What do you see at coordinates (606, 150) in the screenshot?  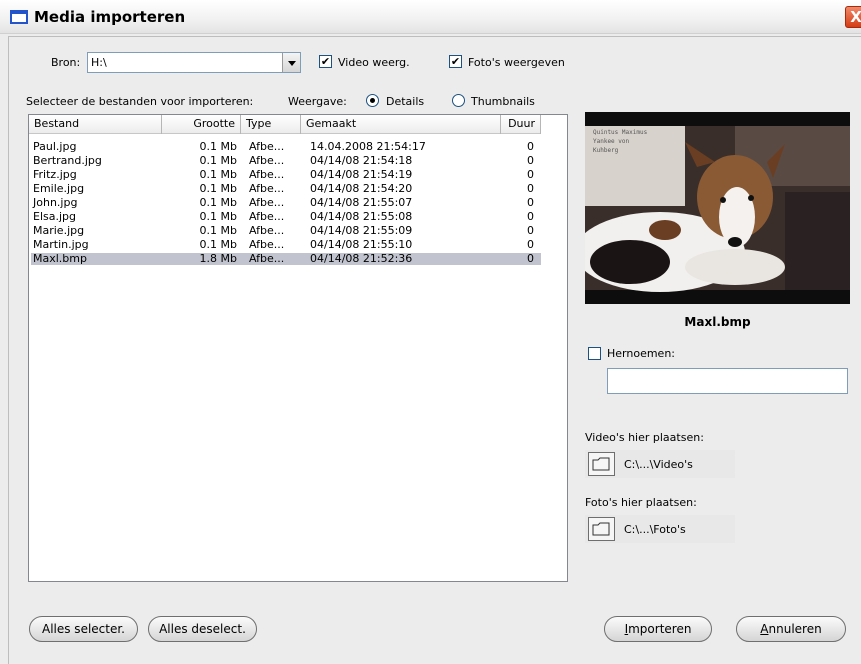 I see `overlay-line-3: Kuhberg` at bounding box center [606, 150].